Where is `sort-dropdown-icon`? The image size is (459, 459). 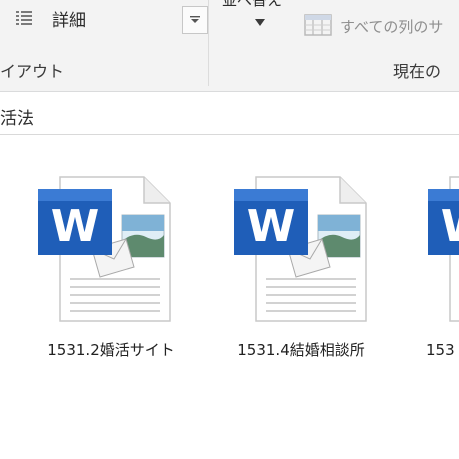
sort-dropdown-icon is located at coordinates (260, 21).